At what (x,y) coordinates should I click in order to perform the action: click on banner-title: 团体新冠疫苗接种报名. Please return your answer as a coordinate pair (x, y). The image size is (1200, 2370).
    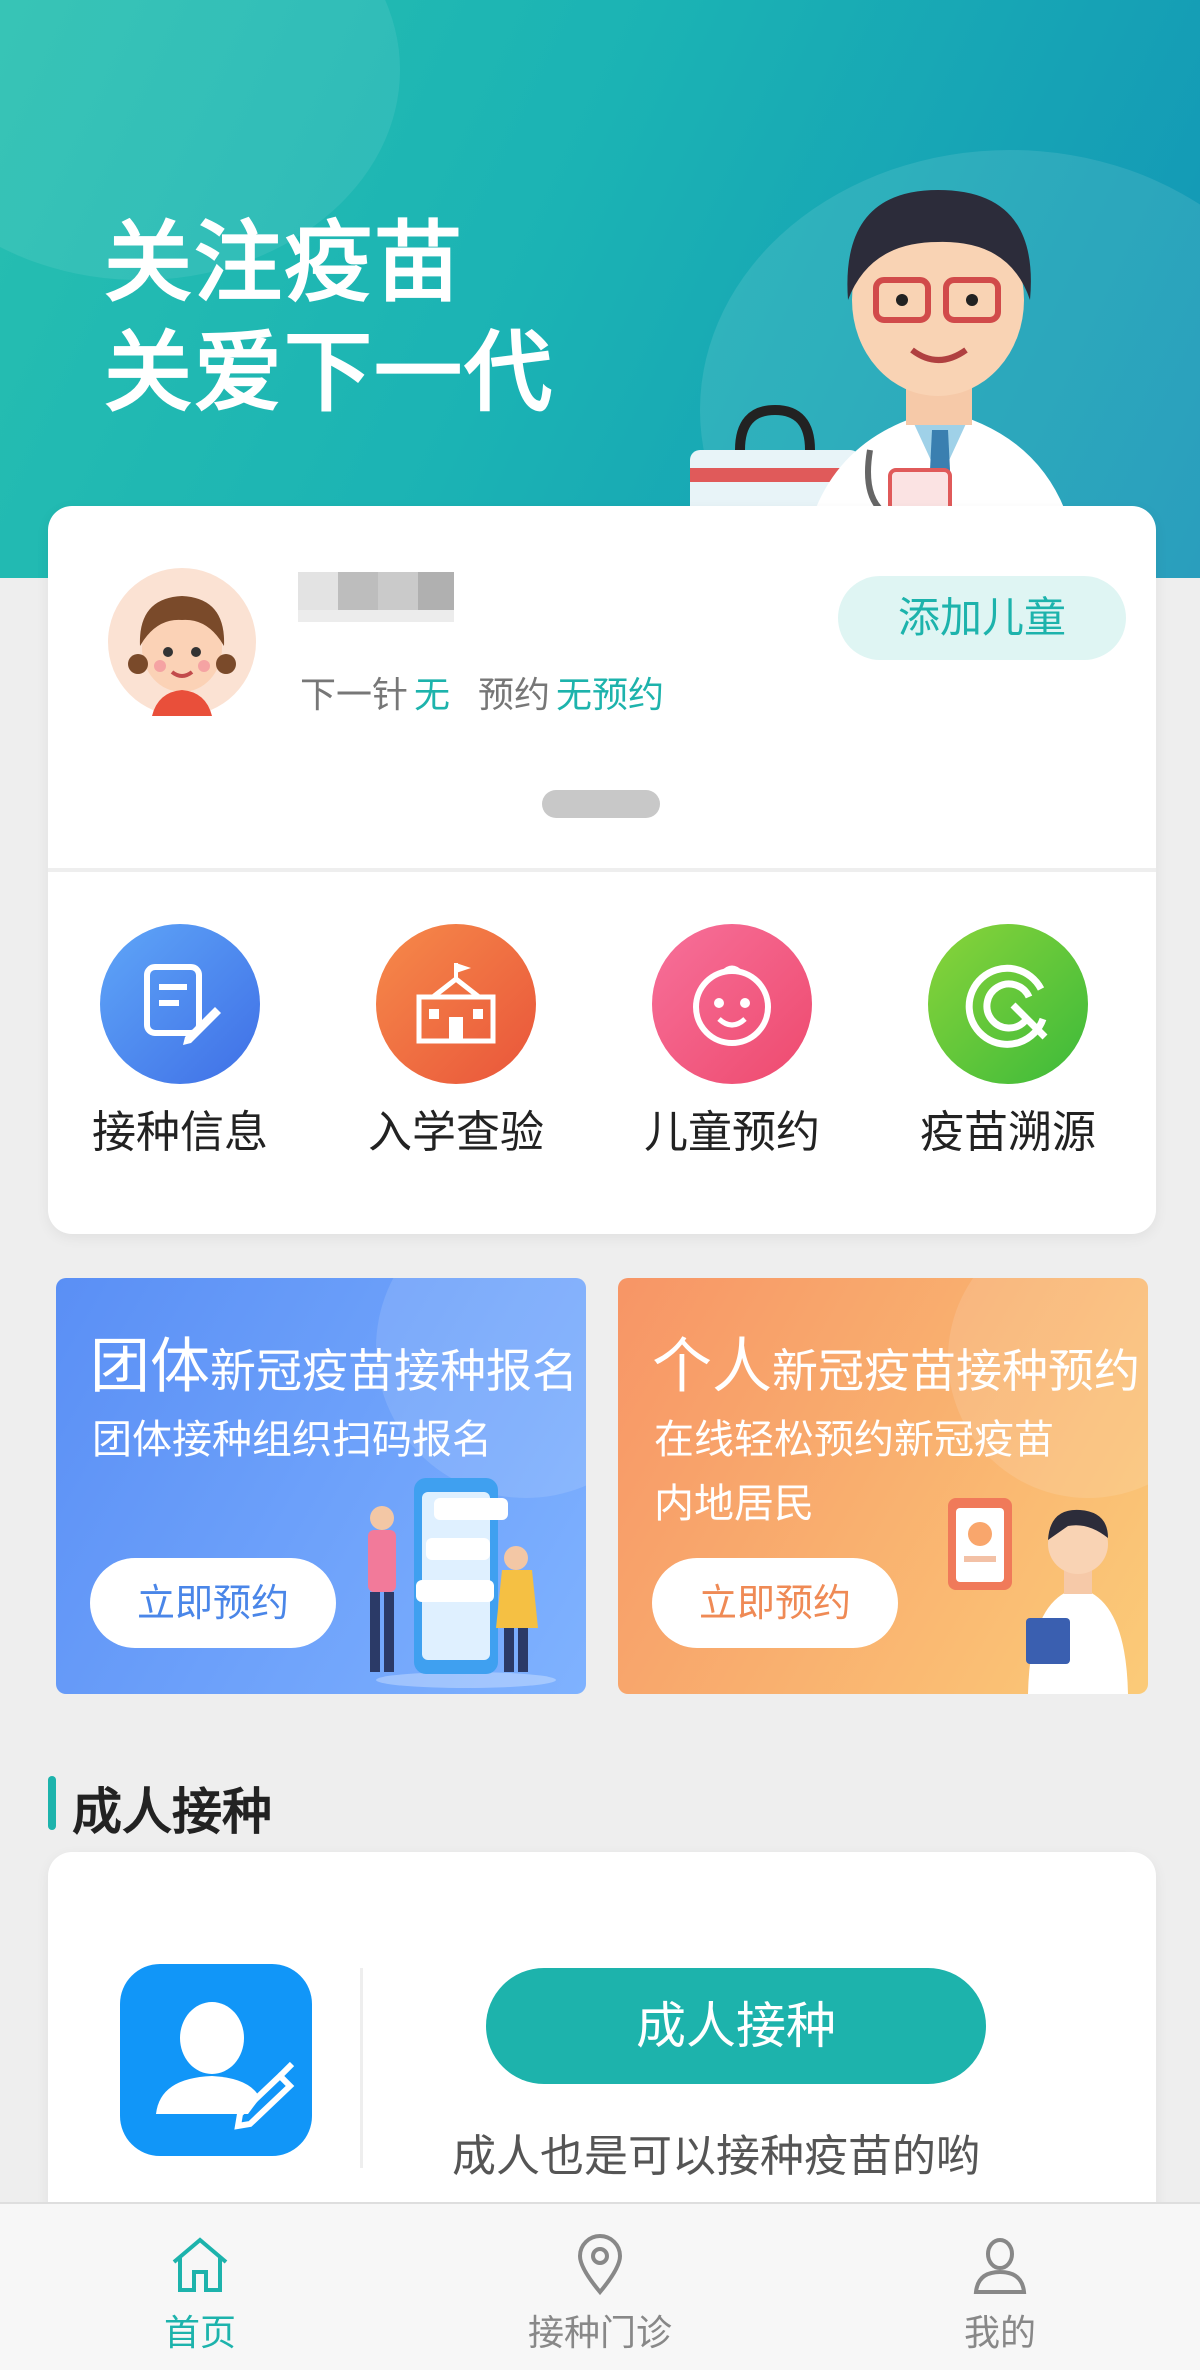
    Looking at the image, I should click on (334, 1367).